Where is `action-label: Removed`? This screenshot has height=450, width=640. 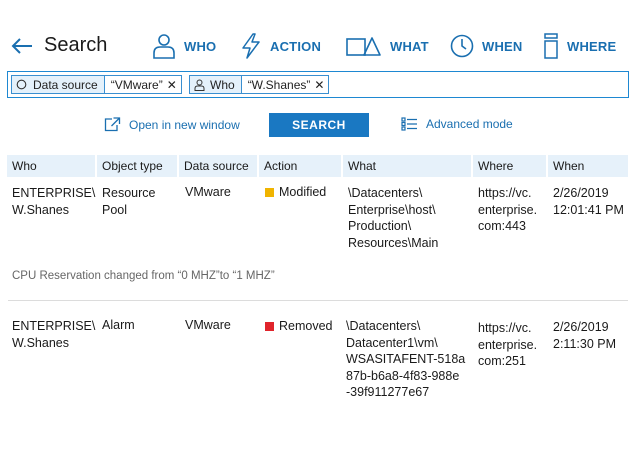 action-label: Removed is located at coordinates (306, 326).